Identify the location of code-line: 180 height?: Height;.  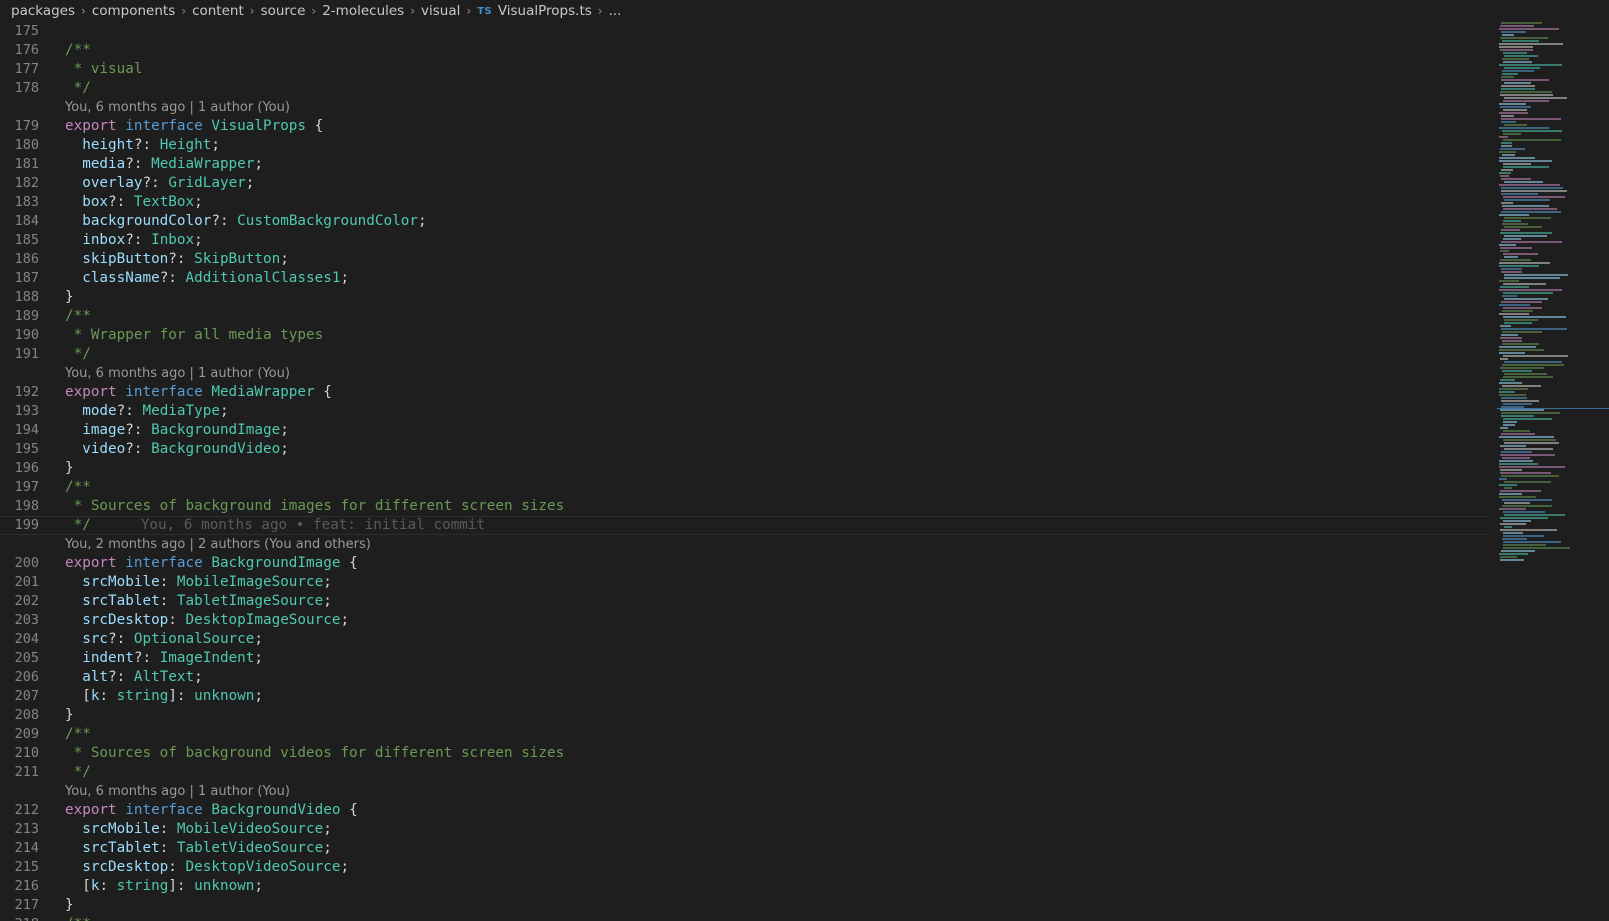
(745, 145).